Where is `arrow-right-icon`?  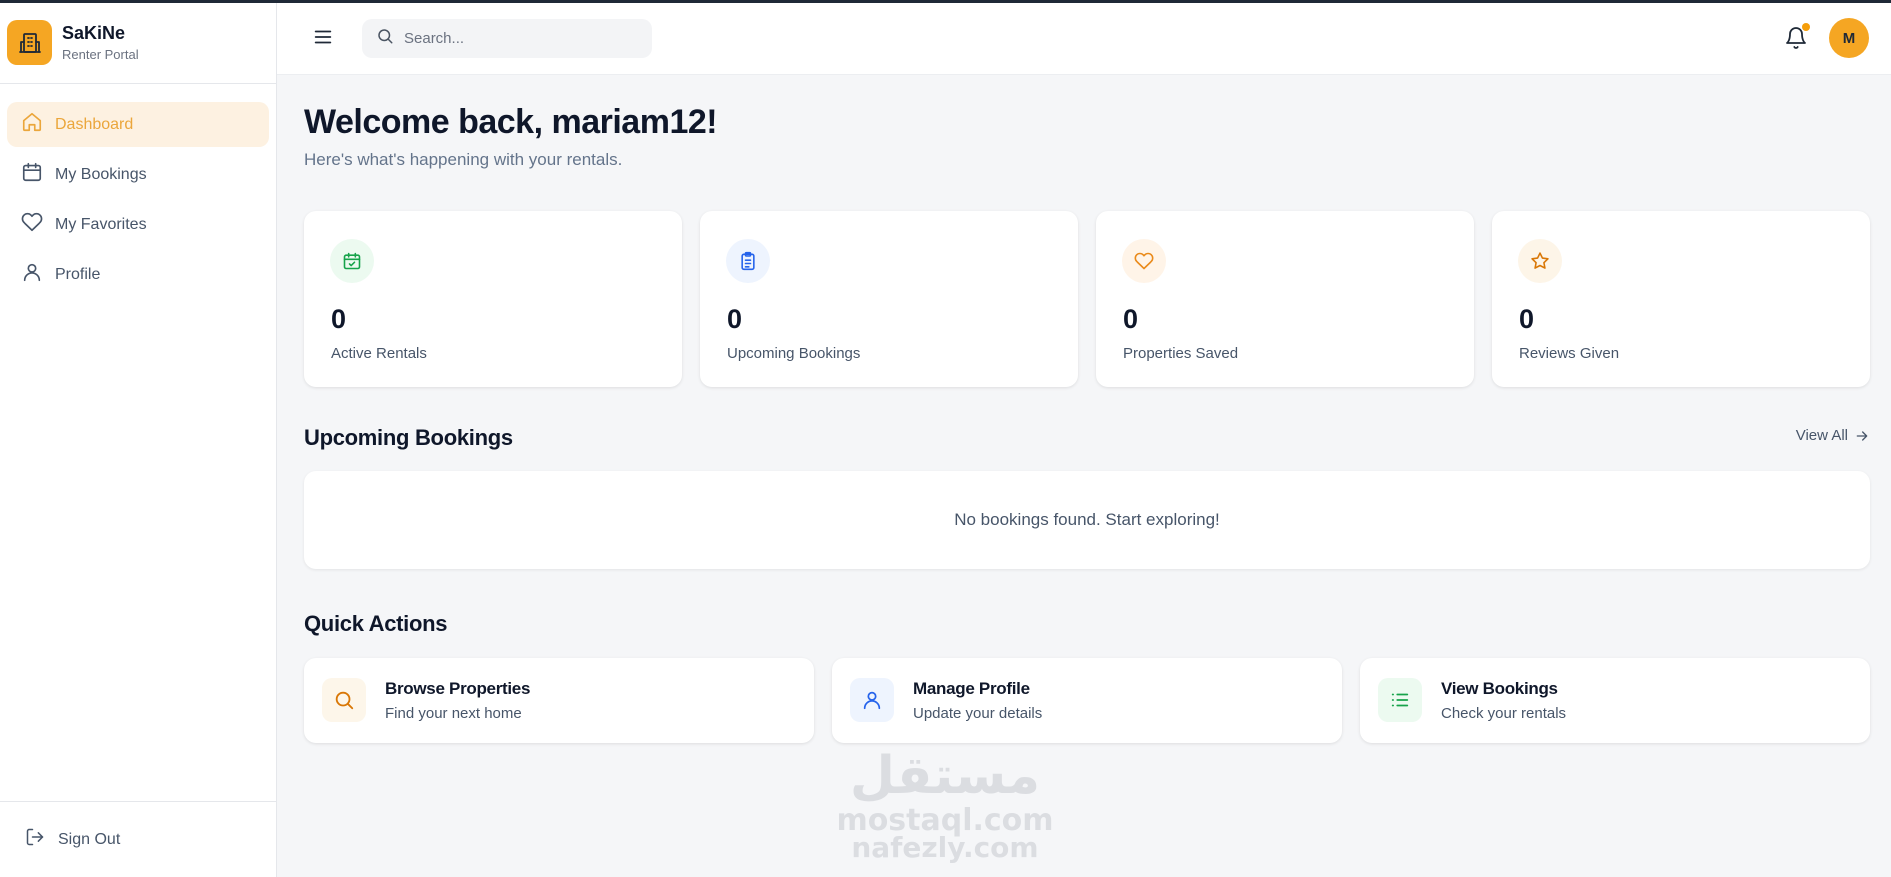 arrow-right-icon is located at coordinates (1862, 435).